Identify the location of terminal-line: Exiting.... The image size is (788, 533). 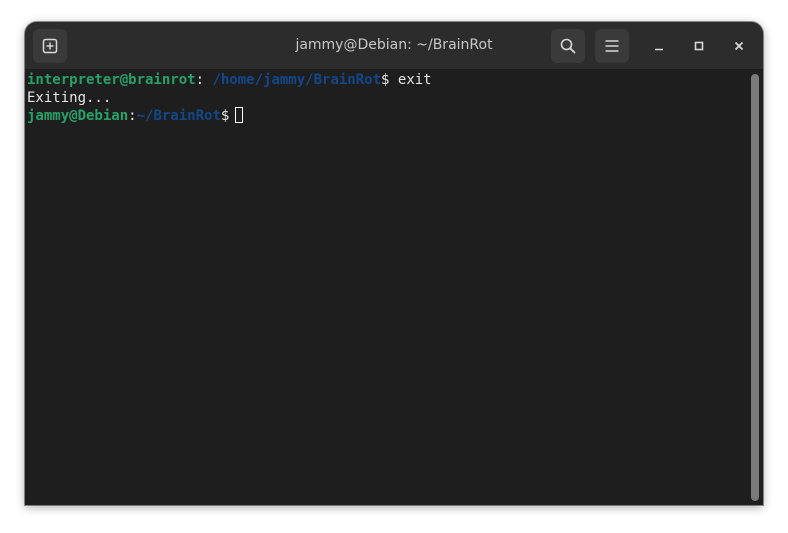
(69, 98).